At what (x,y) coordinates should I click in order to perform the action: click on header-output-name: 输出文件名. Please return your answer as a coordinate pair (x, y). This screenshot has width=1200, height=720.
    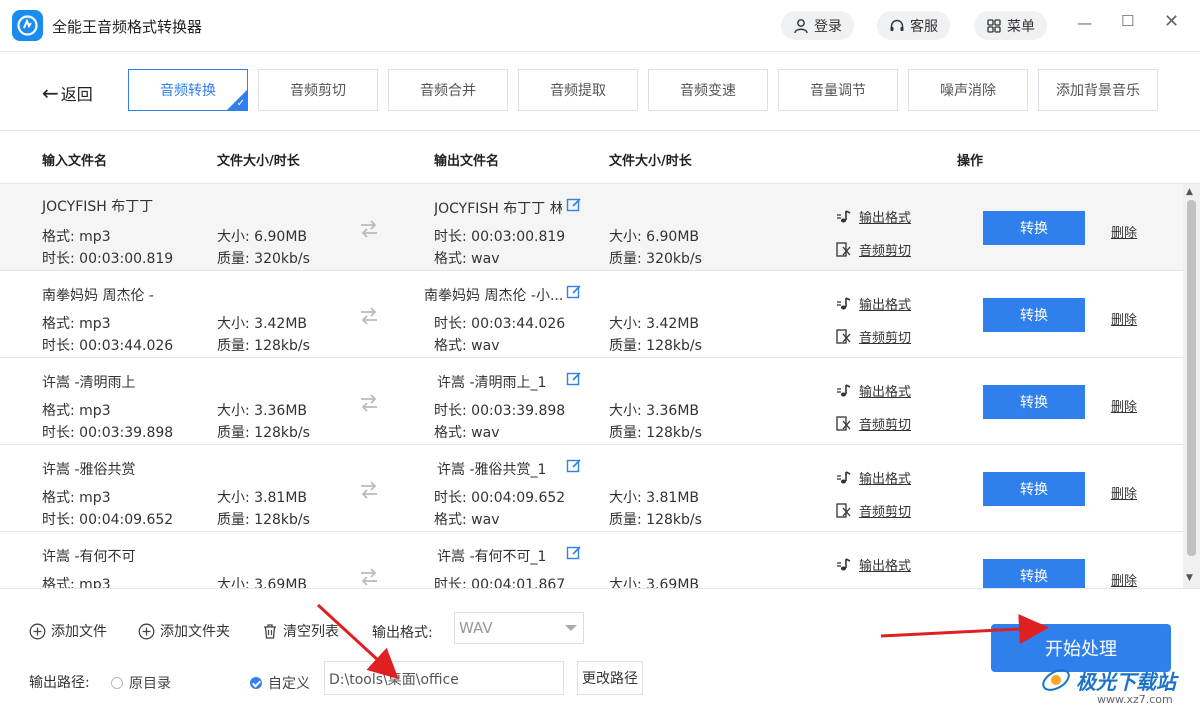
    Looking at the image, I should click on (467, 161).